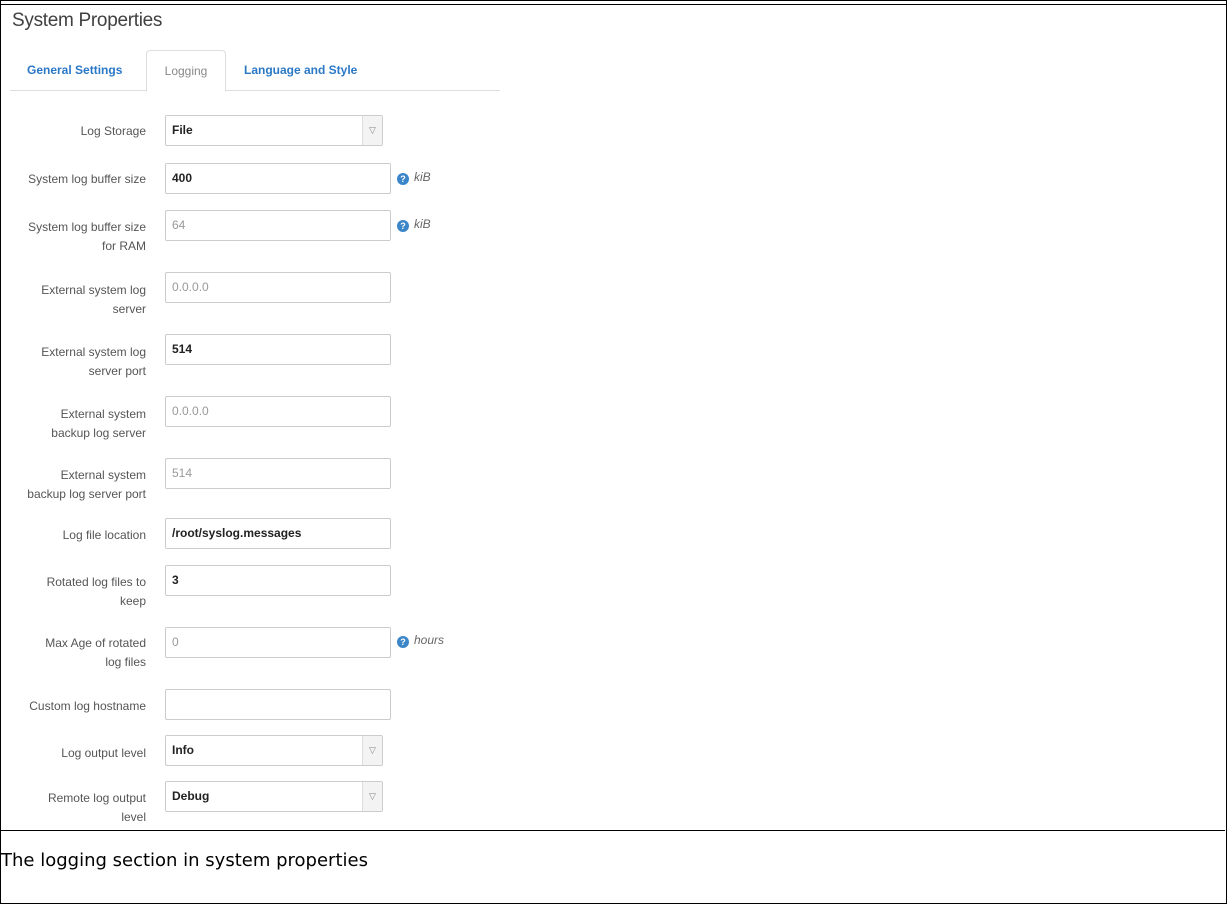 This screenshot has width=1227, height=904. What do you see at coordinates (113, 131) in the screenshot?
I see `log-storage-label: Log Storage` at bounding box center [113, 131].